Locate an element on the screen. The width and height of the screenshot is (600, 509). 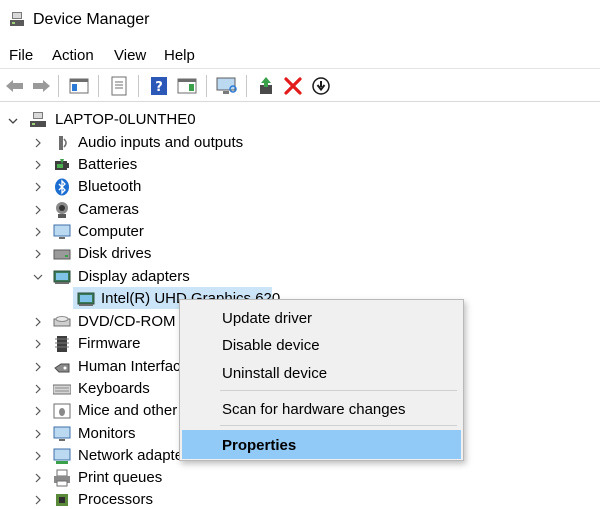
back-arrow-icon is located at coordinates (15, 86).